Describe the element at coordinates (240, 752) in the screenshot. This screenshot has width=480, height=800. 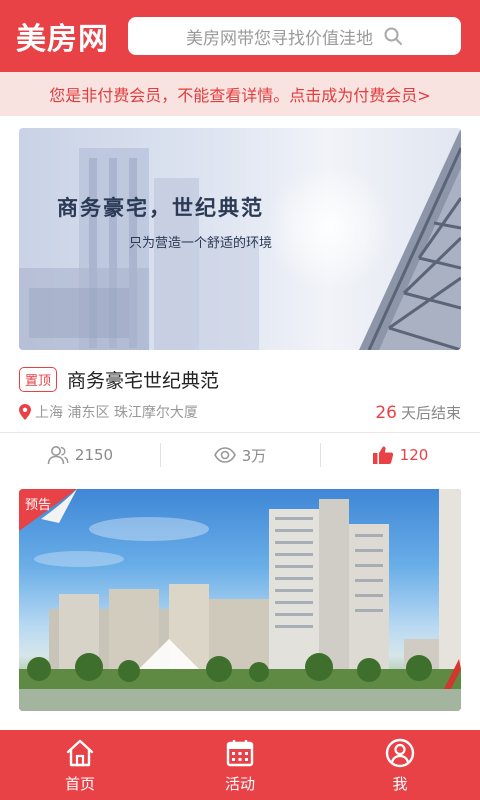
I see `calendar-icon` at that location.